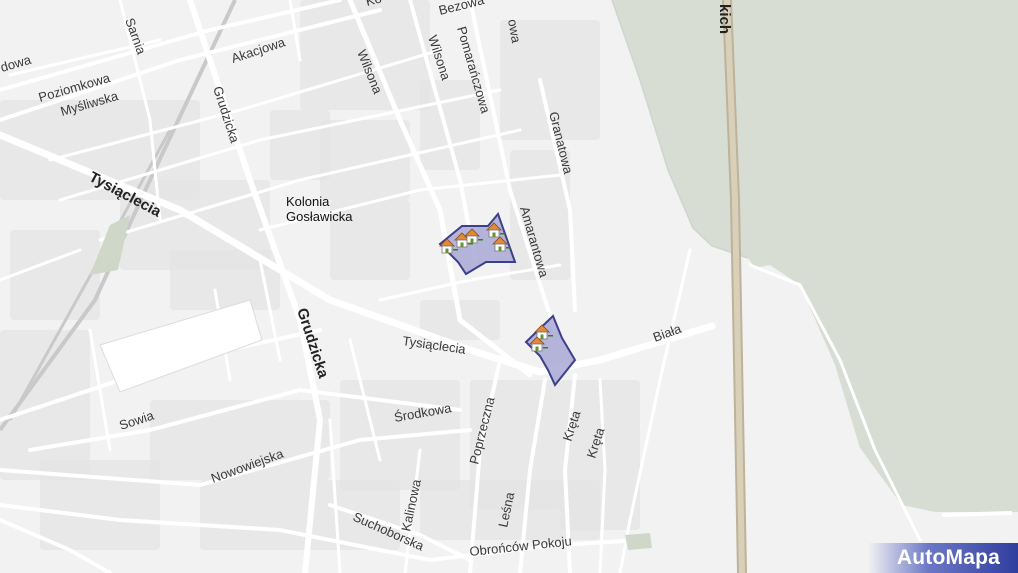 This screenshot has height=573, width=1018. What do you see at coordinates (181, 346) in the screenshot?
I see `industrial-building` at bounding box center [181, 346].